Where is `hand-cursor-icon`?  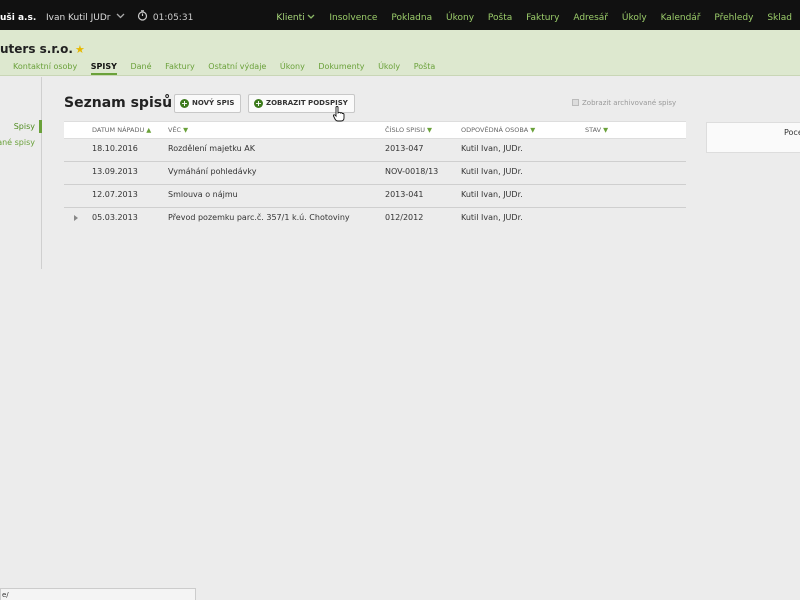 hand-cursor-icon is located at coordinates (338, 114).